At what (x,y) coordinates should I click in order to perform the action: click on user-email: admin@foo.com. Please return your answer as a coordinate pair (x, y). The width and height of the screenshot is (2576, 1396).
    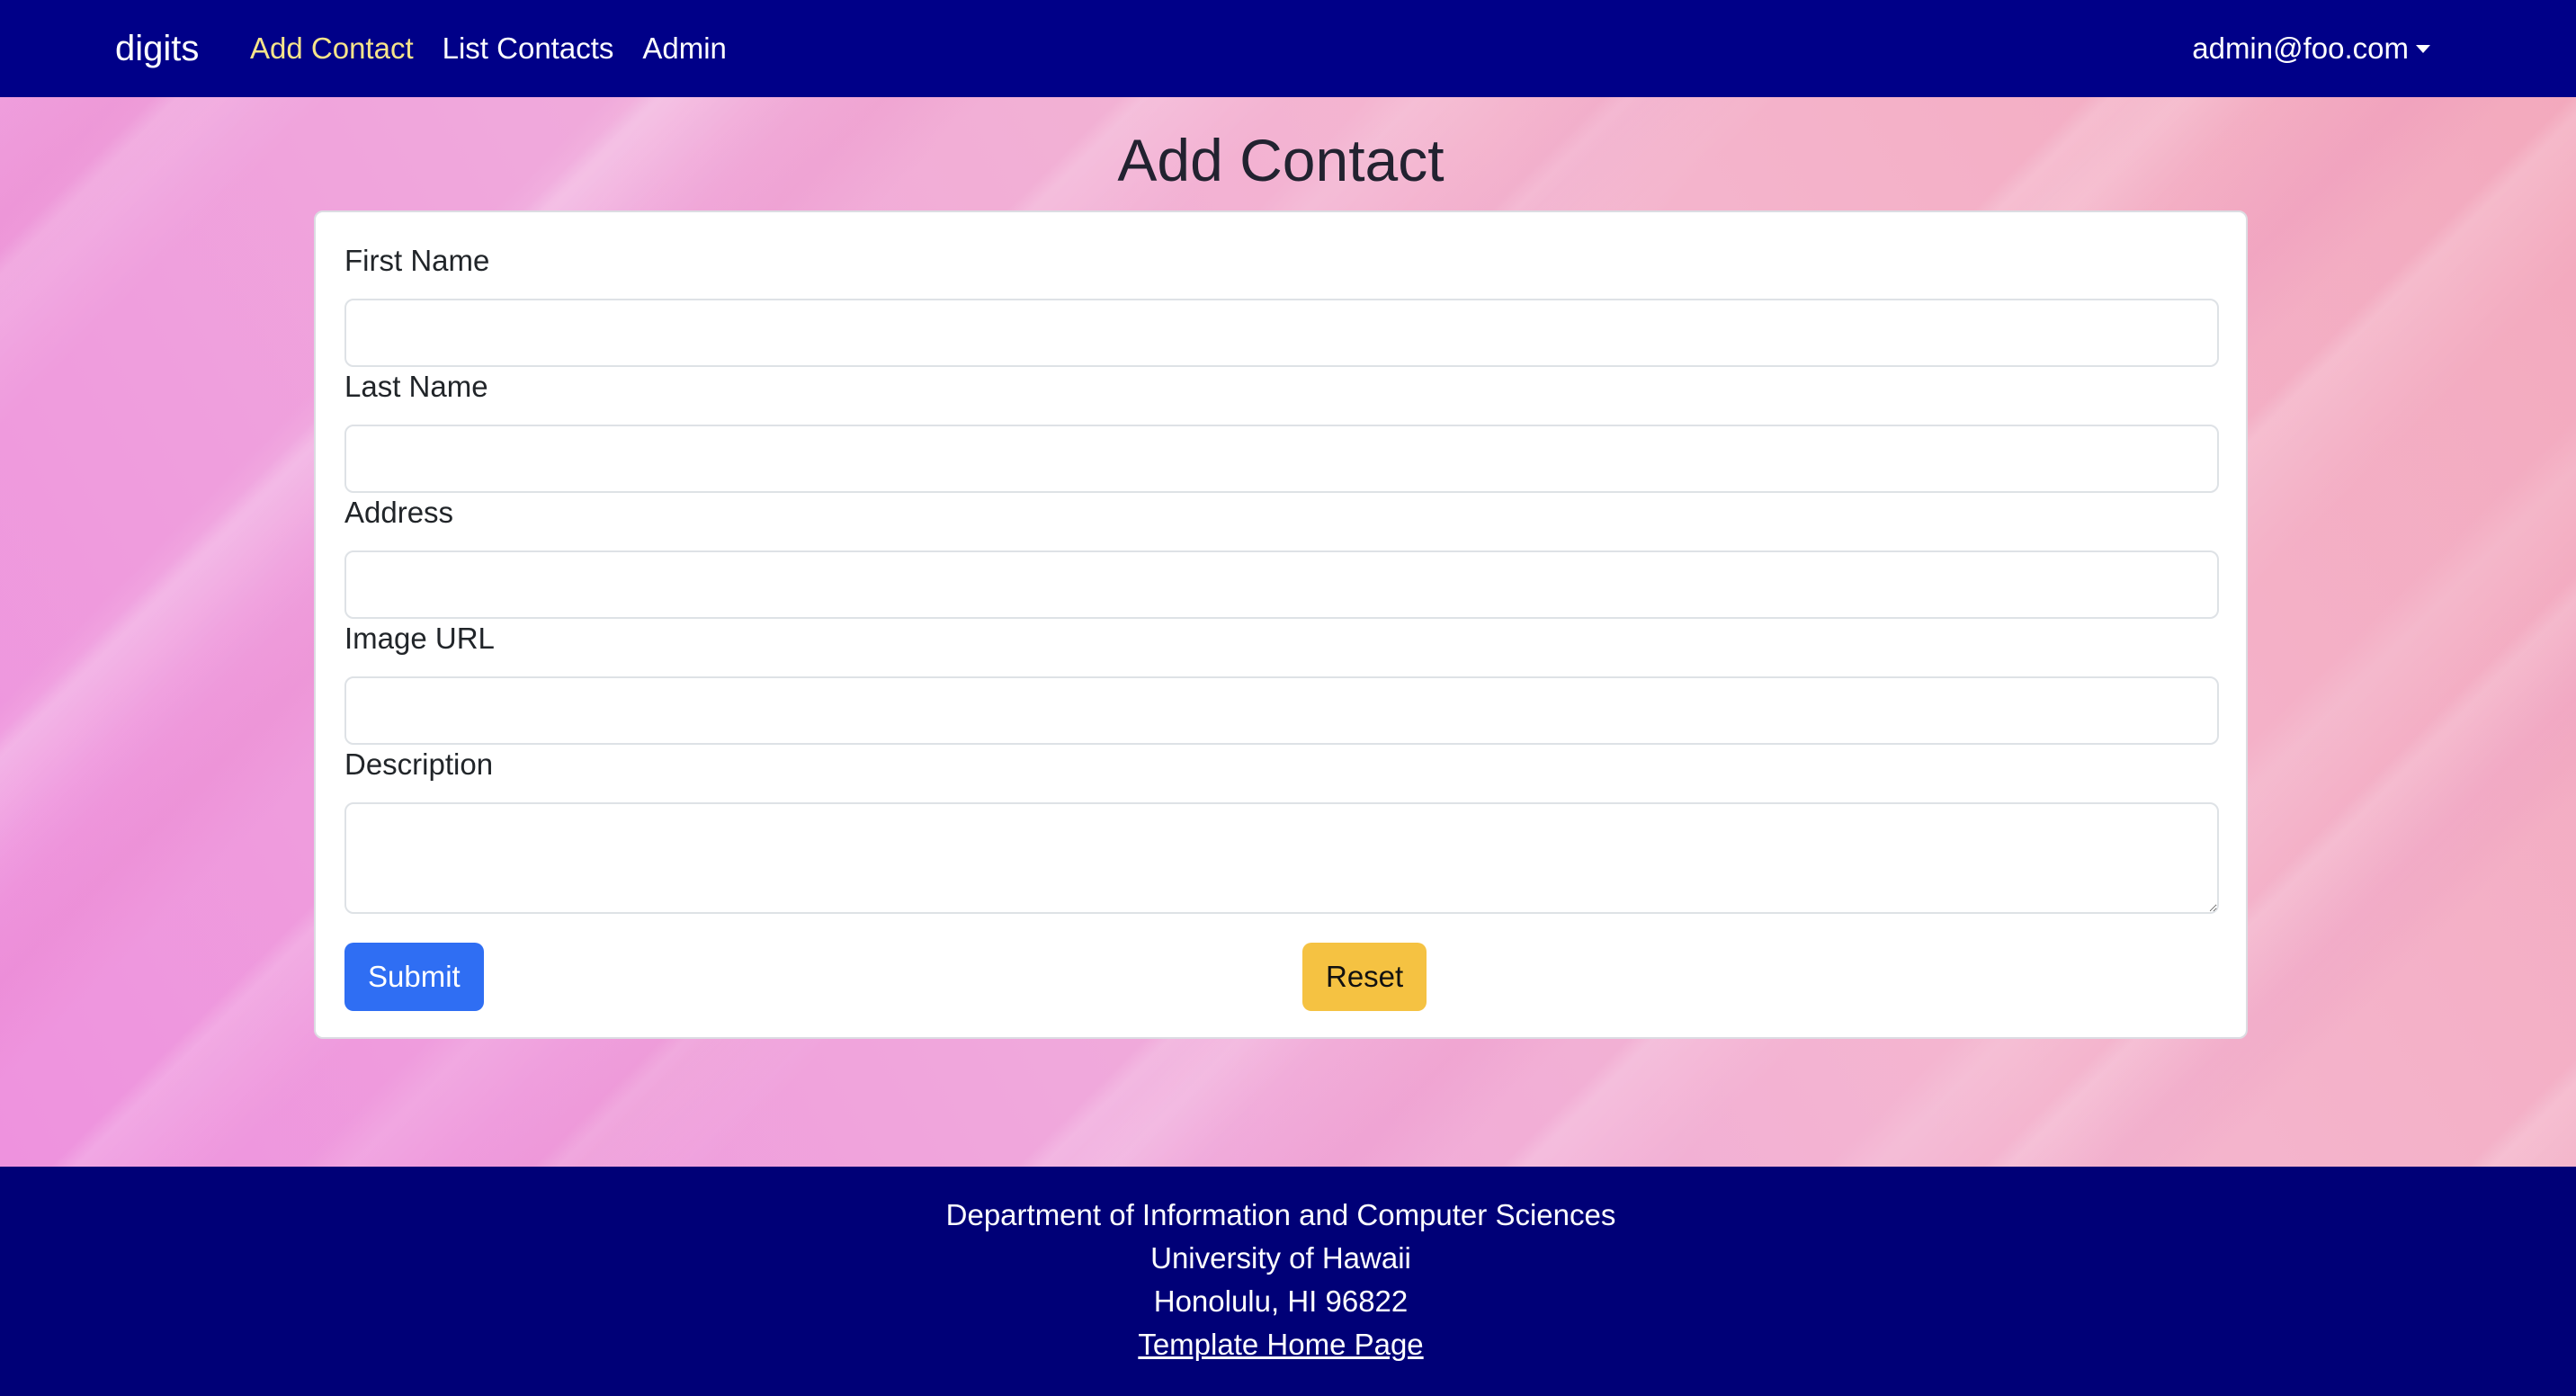
    Looking at the image, I should click on (2300, 48).